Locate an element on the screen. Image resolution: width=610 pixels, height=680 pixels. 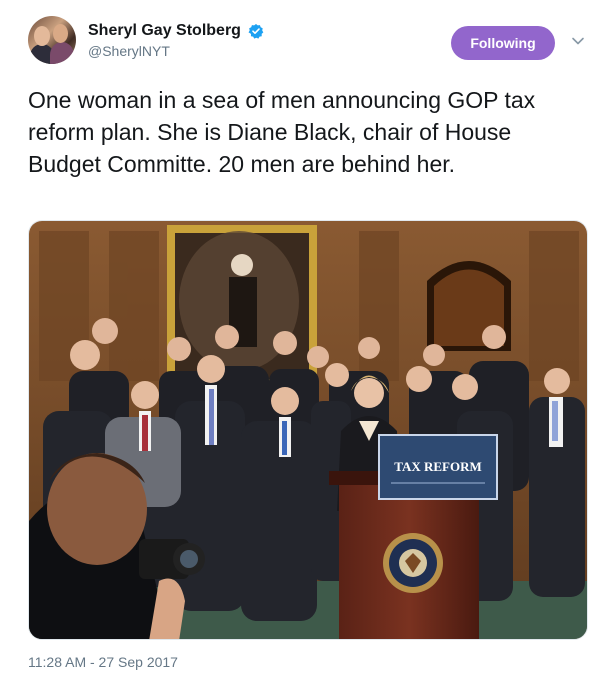
verified-badge-icon is located at coordinates (256, 31).